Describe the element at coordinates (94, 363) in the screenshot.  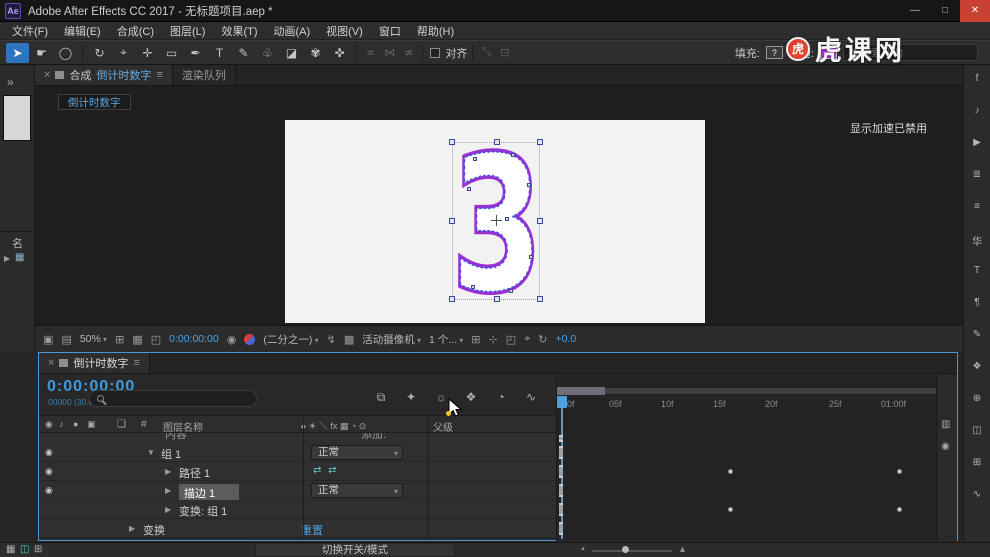
I see `tab-timeline-comp: × 倒计时数字 ≡` at that location.